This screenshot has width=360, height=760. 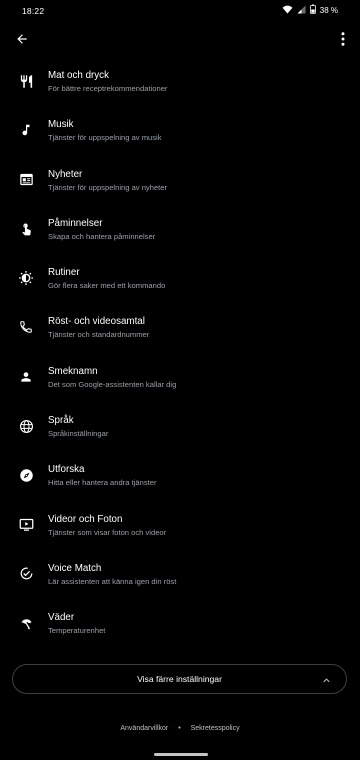 I want to click on item-title: Videor och Foton, so click(x=85, y=519).